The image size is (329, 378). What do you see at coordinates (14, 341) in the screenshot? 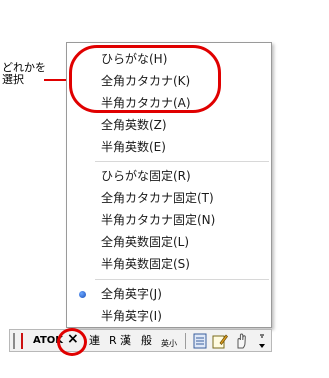
I see `toolbar-grip` at bounding box center [14, 341].